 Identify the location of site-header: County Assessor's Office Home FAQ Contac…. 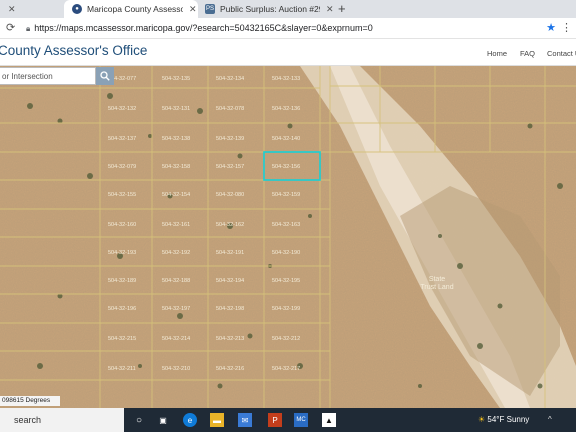
(288, 52).